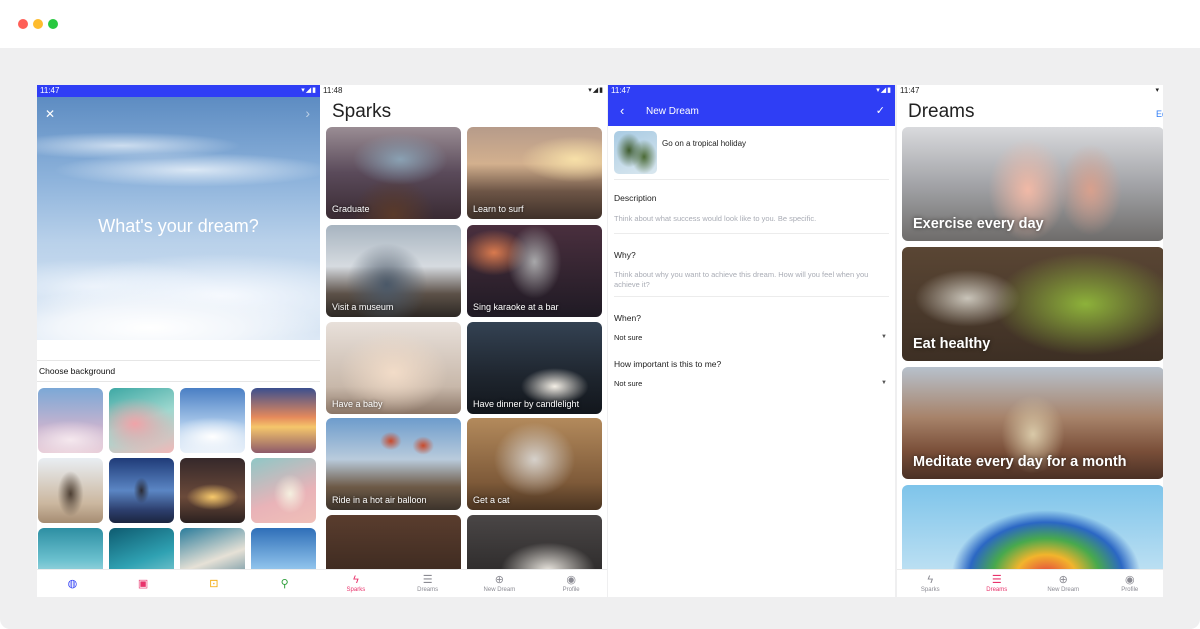 The height and width of the screenshot is (629, 1200). What do you see at coordinates (499, 590) in the screenshot?
I see `tab-label: New Dream` at bounding box center [499, 590].